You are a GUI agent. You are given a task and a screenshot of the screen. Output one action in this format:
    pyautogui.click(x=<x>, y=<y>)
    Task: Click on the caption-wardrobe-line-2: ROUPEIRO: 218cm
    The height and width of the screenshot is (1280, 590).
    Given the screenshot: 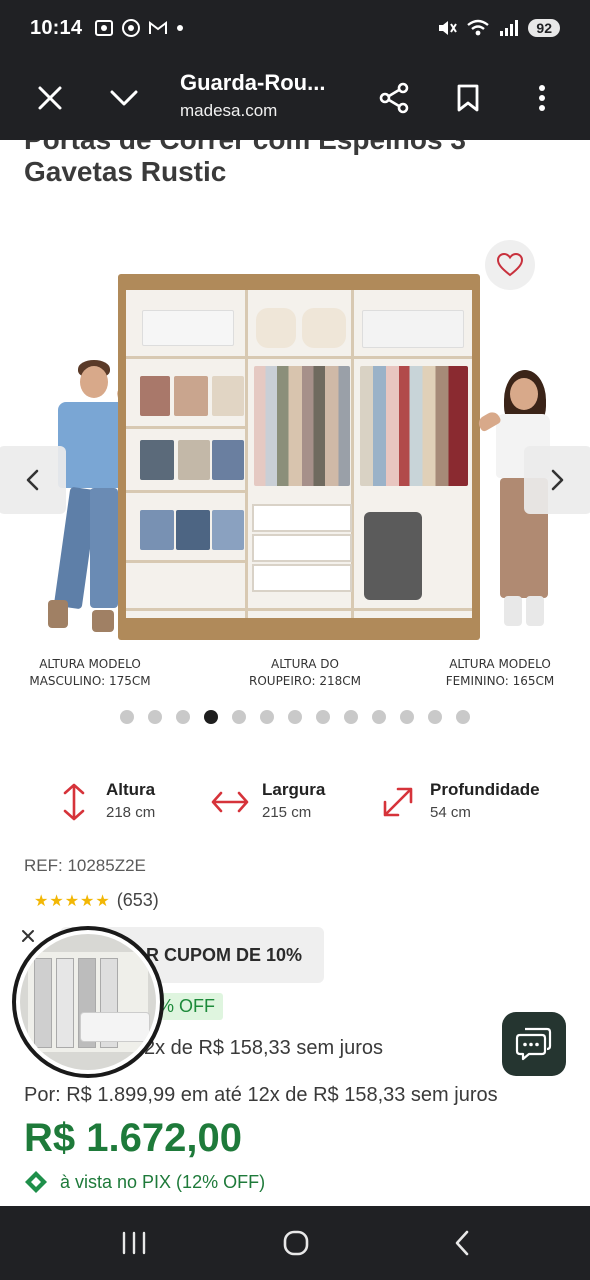 What is the action you would take?
    pyautogui.click(x=305, y=681)
    